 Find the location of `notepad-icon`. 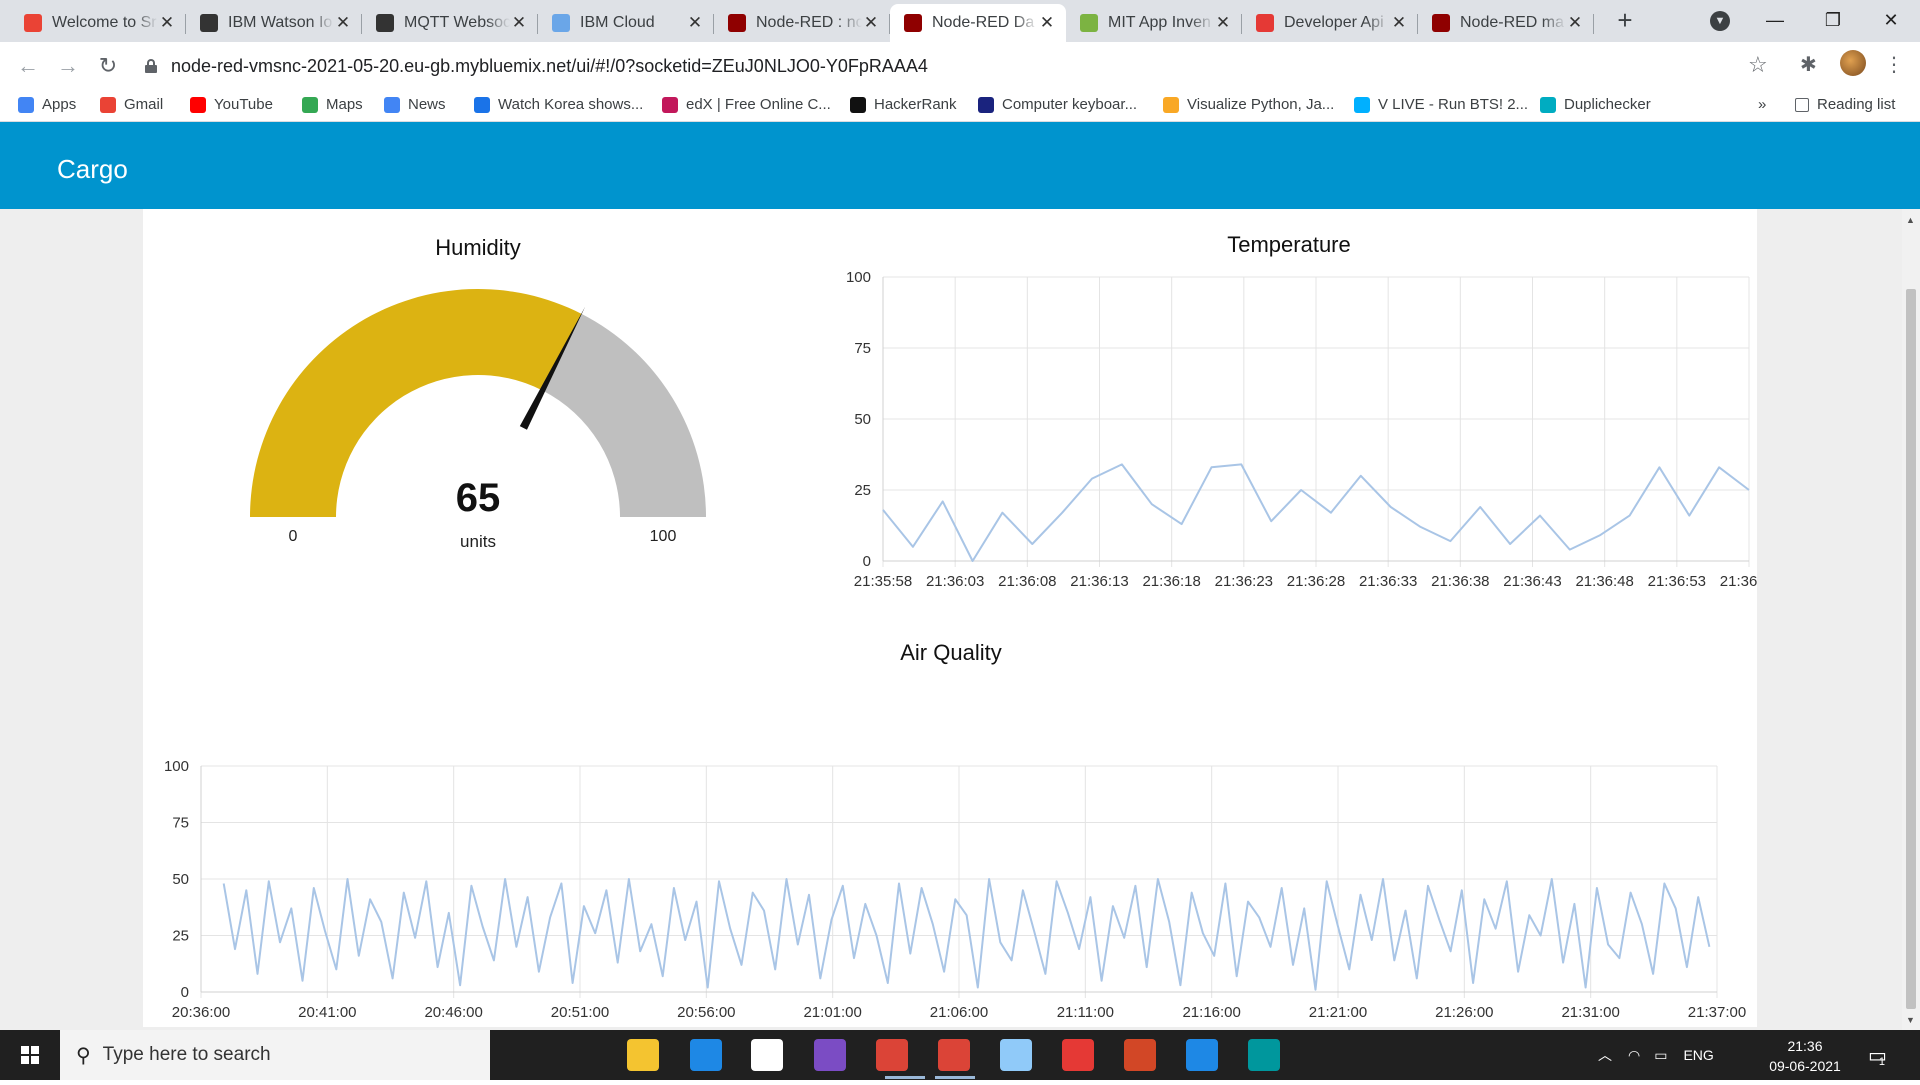

notepad-icon is located at coordinates (1016, 1055).